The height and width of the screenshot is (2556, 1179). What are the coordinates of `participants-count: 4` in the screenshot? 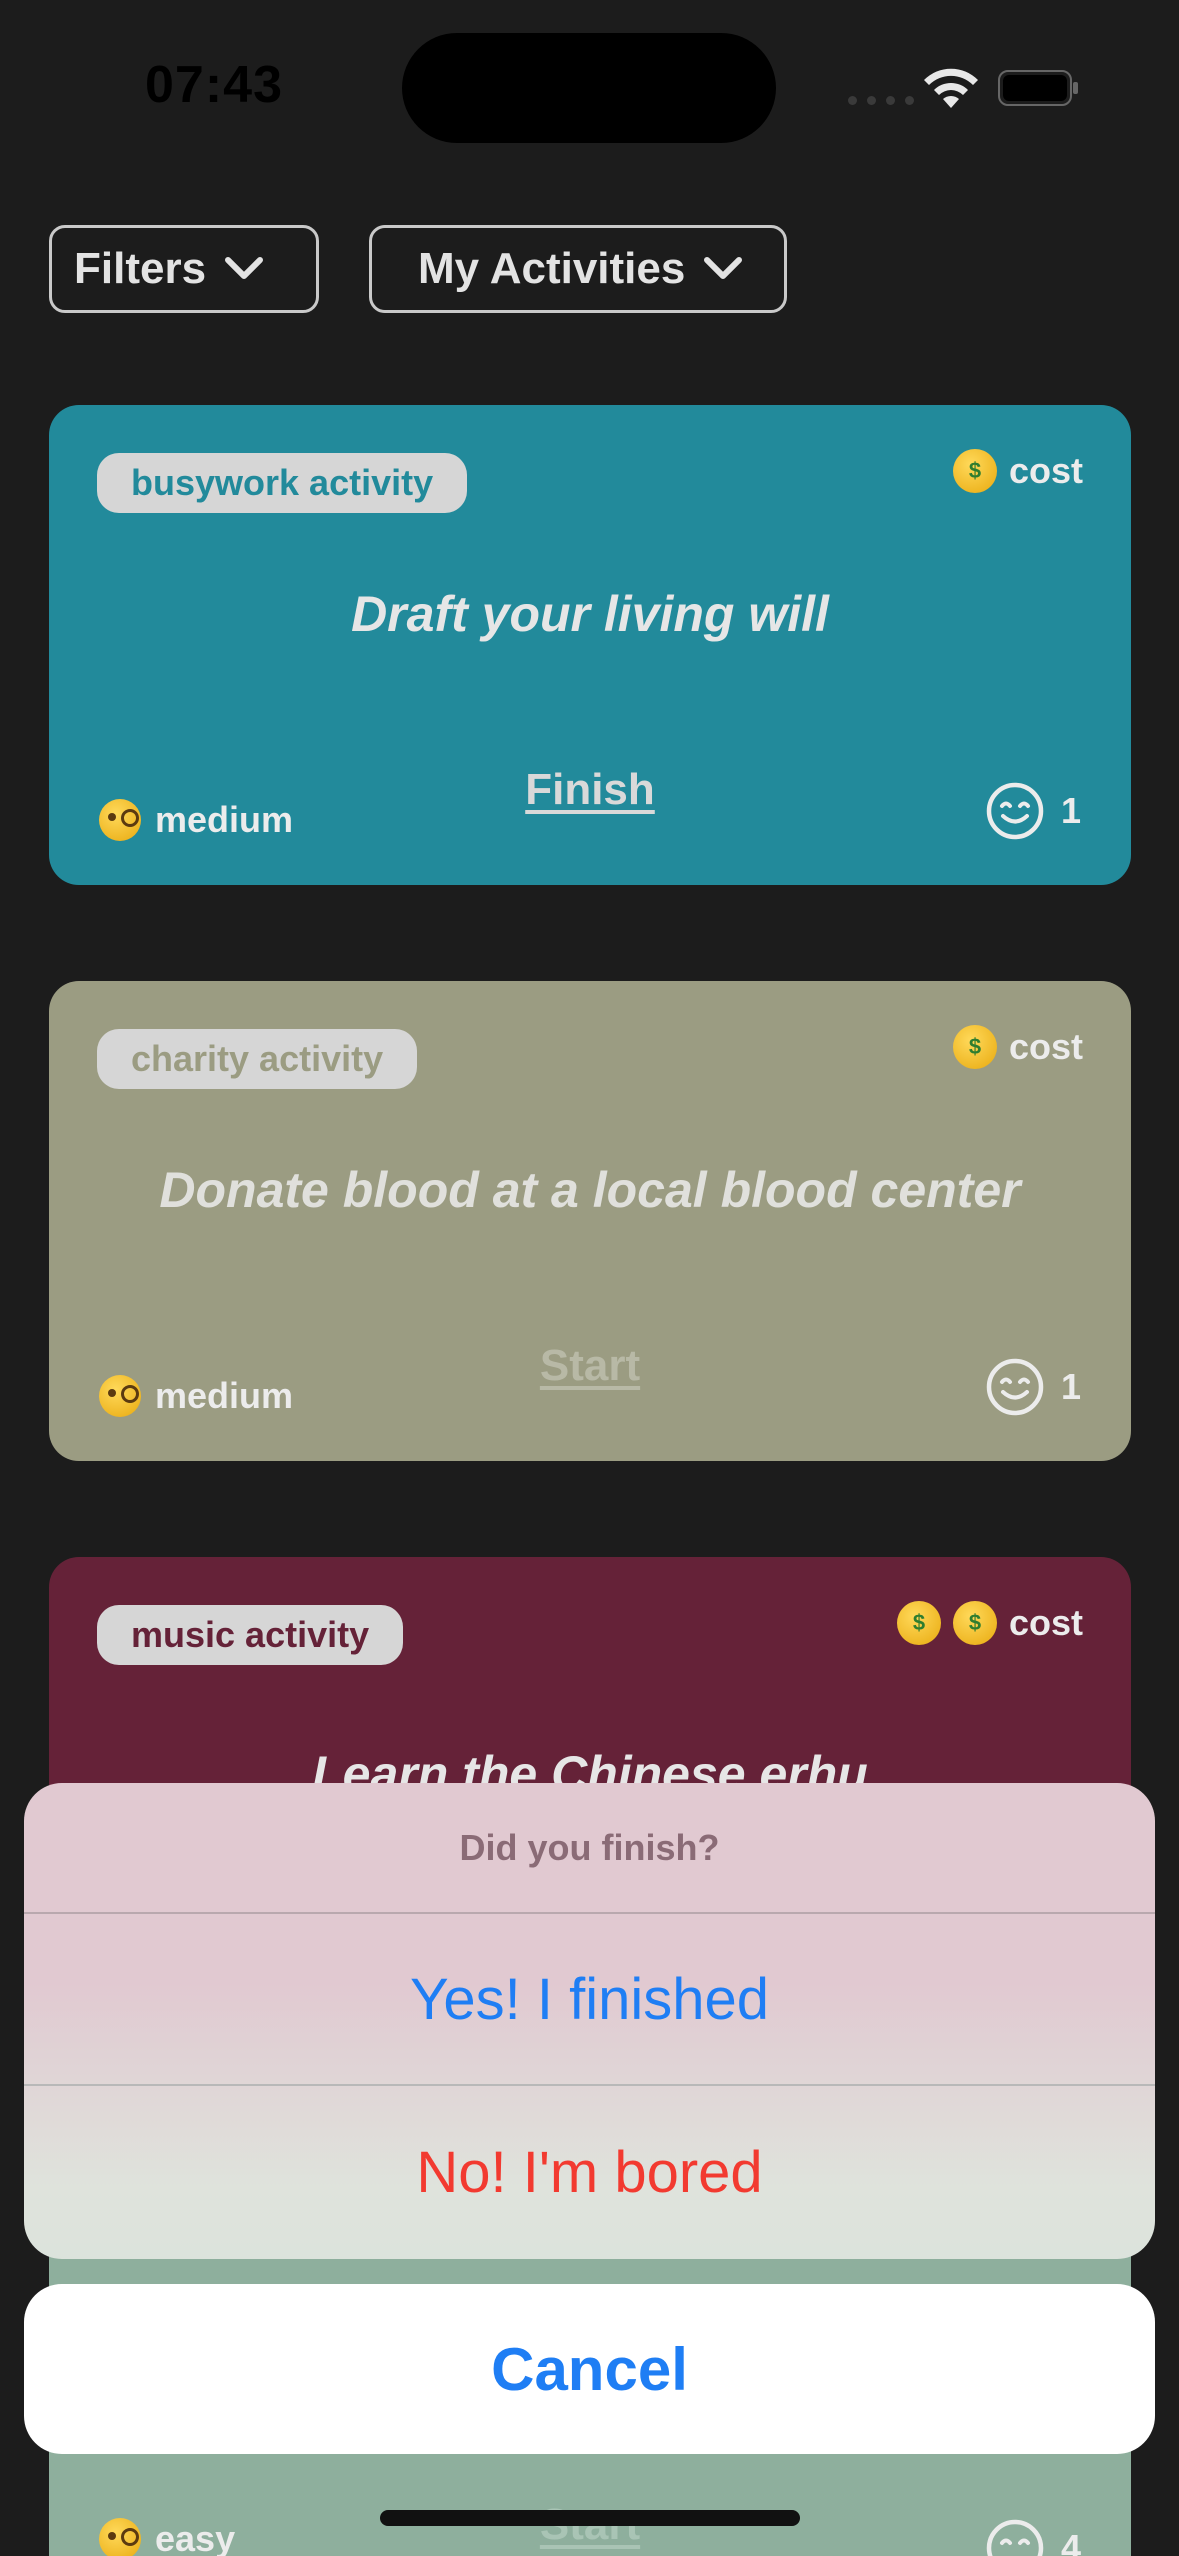 It's located at (1070, 2541).